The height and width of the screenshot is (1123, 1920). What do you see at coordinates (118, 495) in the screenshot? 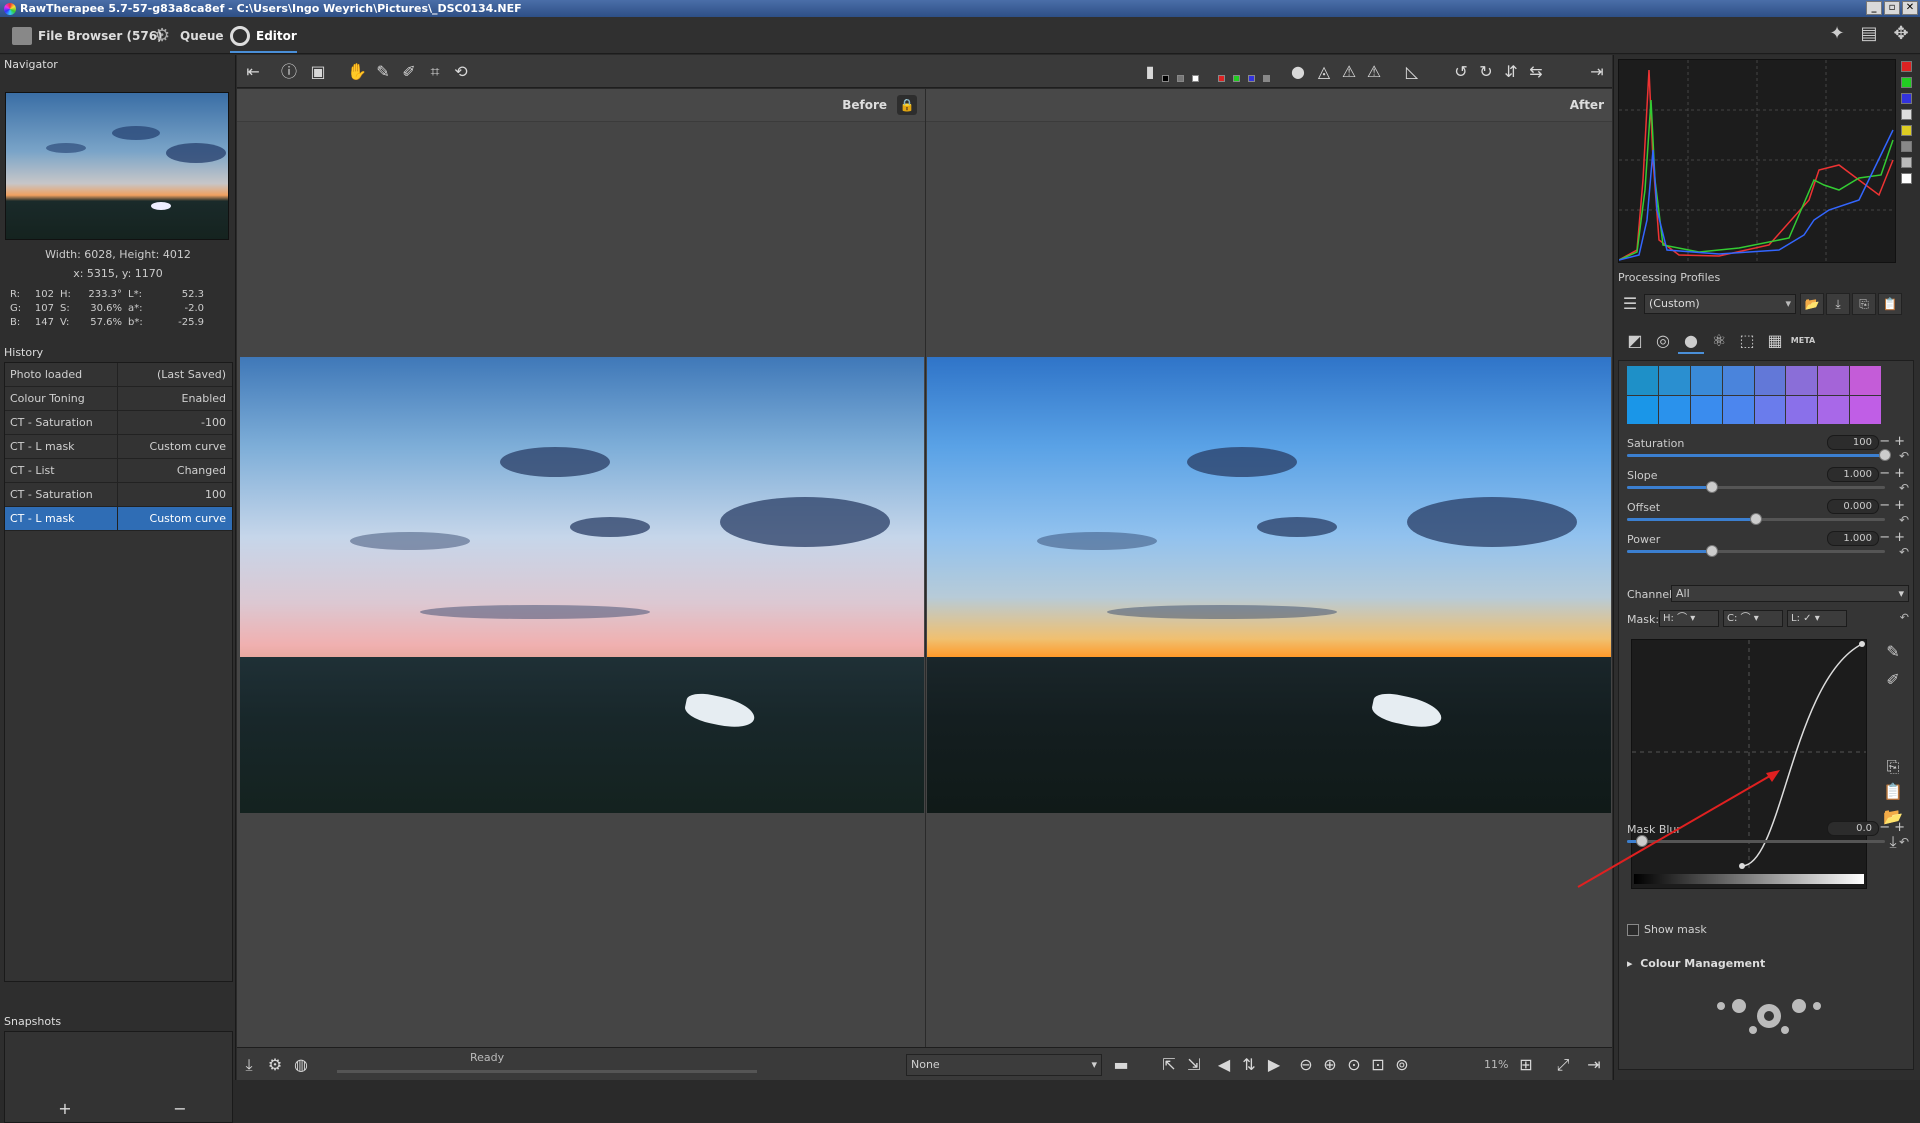
I see `history-item: CT - Saturation 100` at bounding box center [118, 495].